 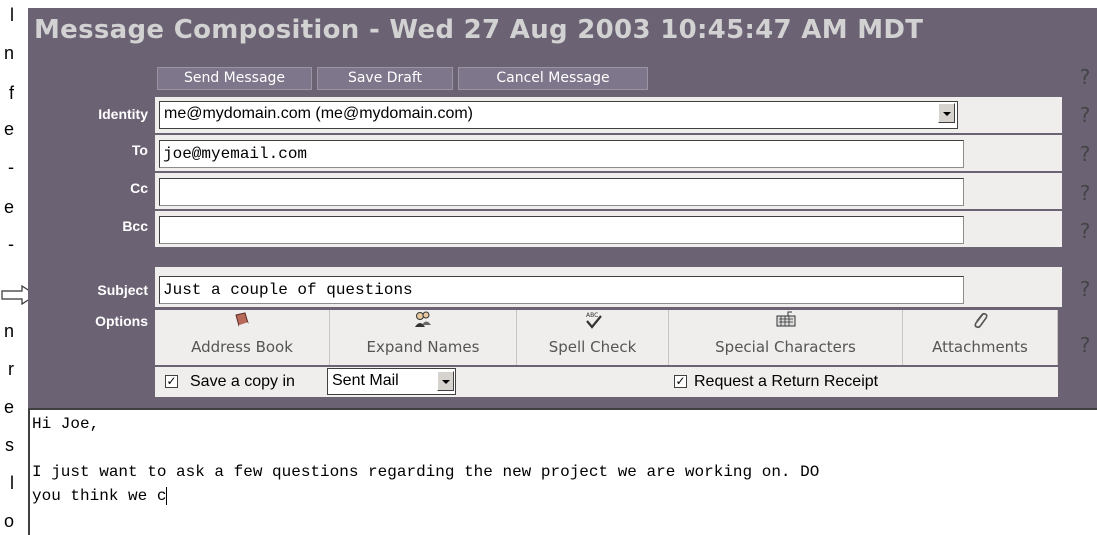 I want to click on to-help-icon: ?, so click(x=1085, y=154).